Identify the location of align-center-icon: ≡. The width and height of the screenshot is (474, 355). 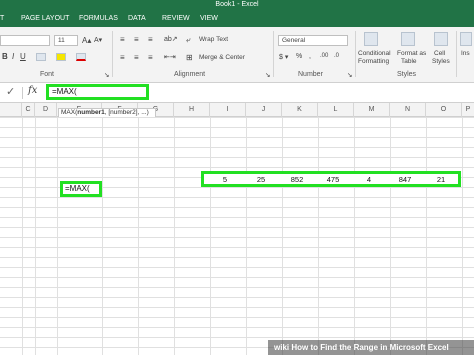
(136, 57).